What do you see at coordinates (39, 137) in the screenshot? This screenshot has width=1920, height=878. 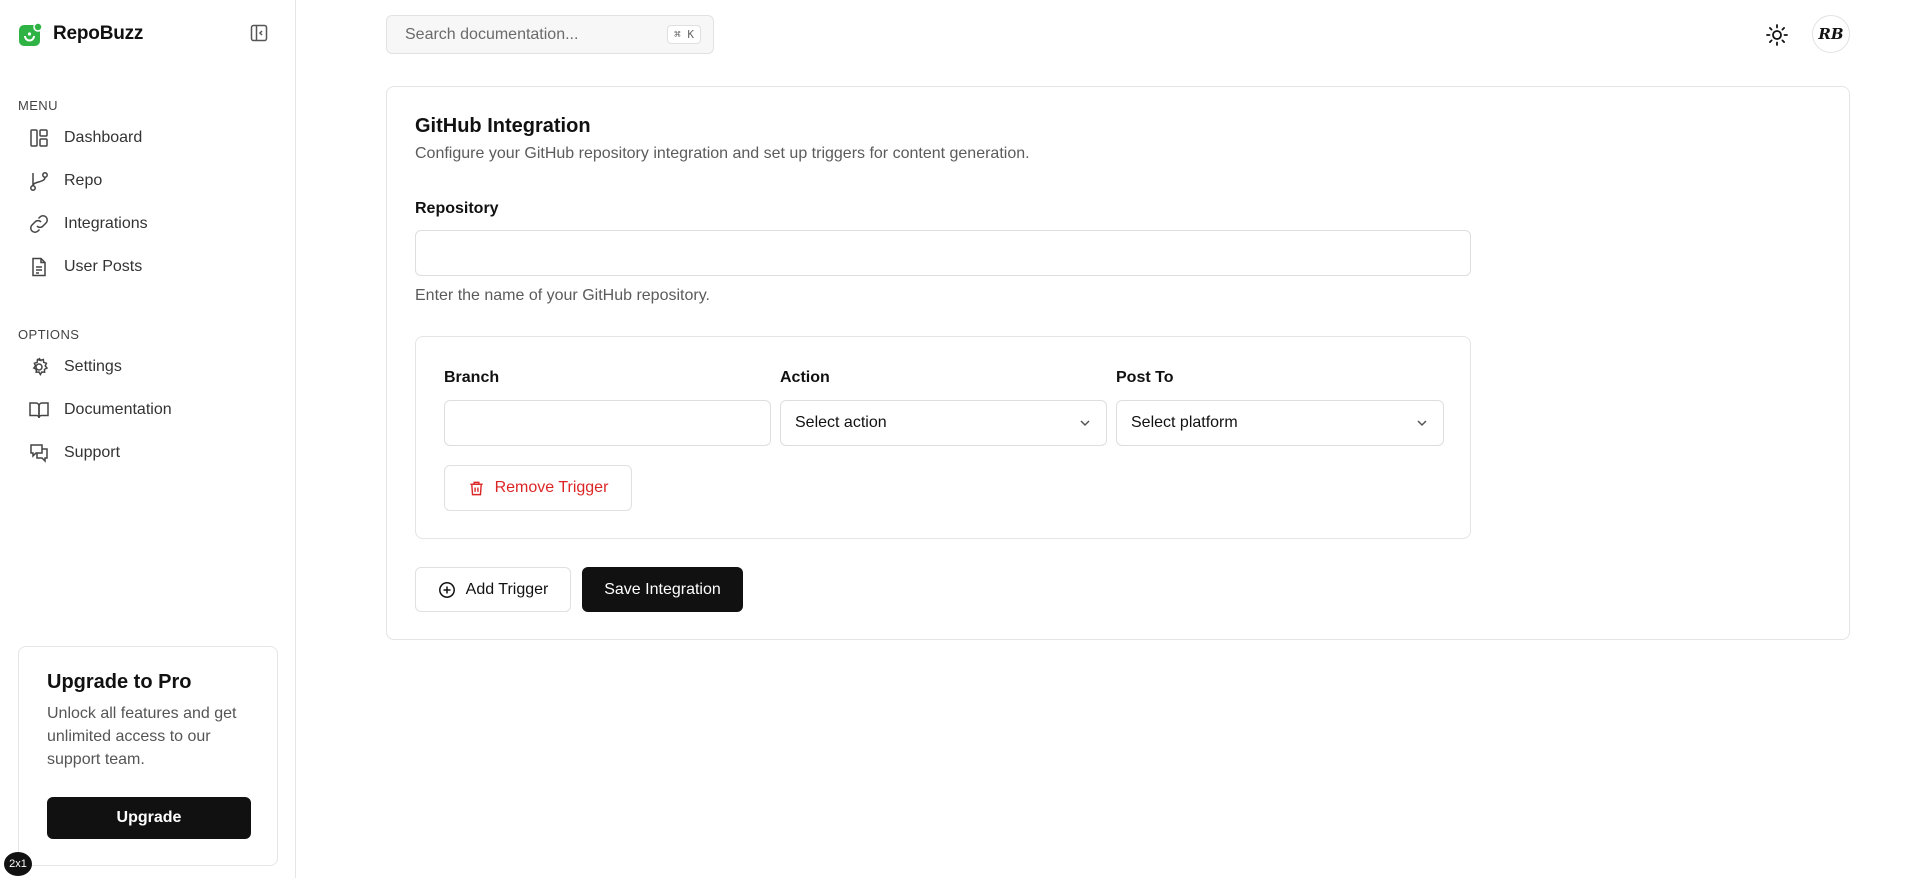 I see `dashboard-icon` at bounding box center [39, 137].